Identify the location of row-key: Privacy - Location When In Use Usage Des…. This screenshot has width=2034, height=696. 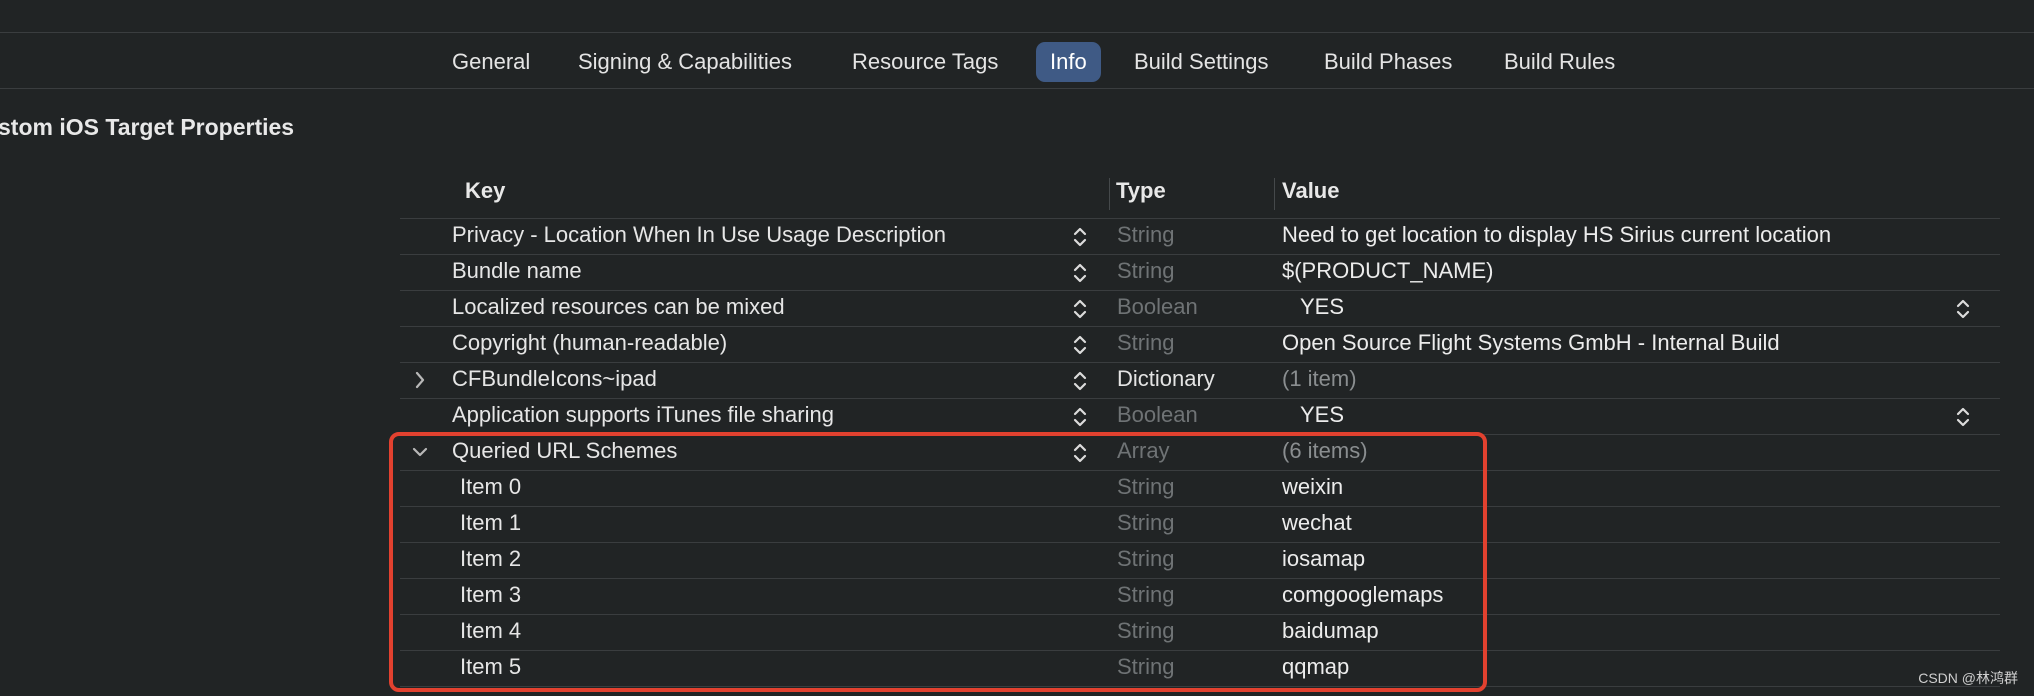
(699, 235).